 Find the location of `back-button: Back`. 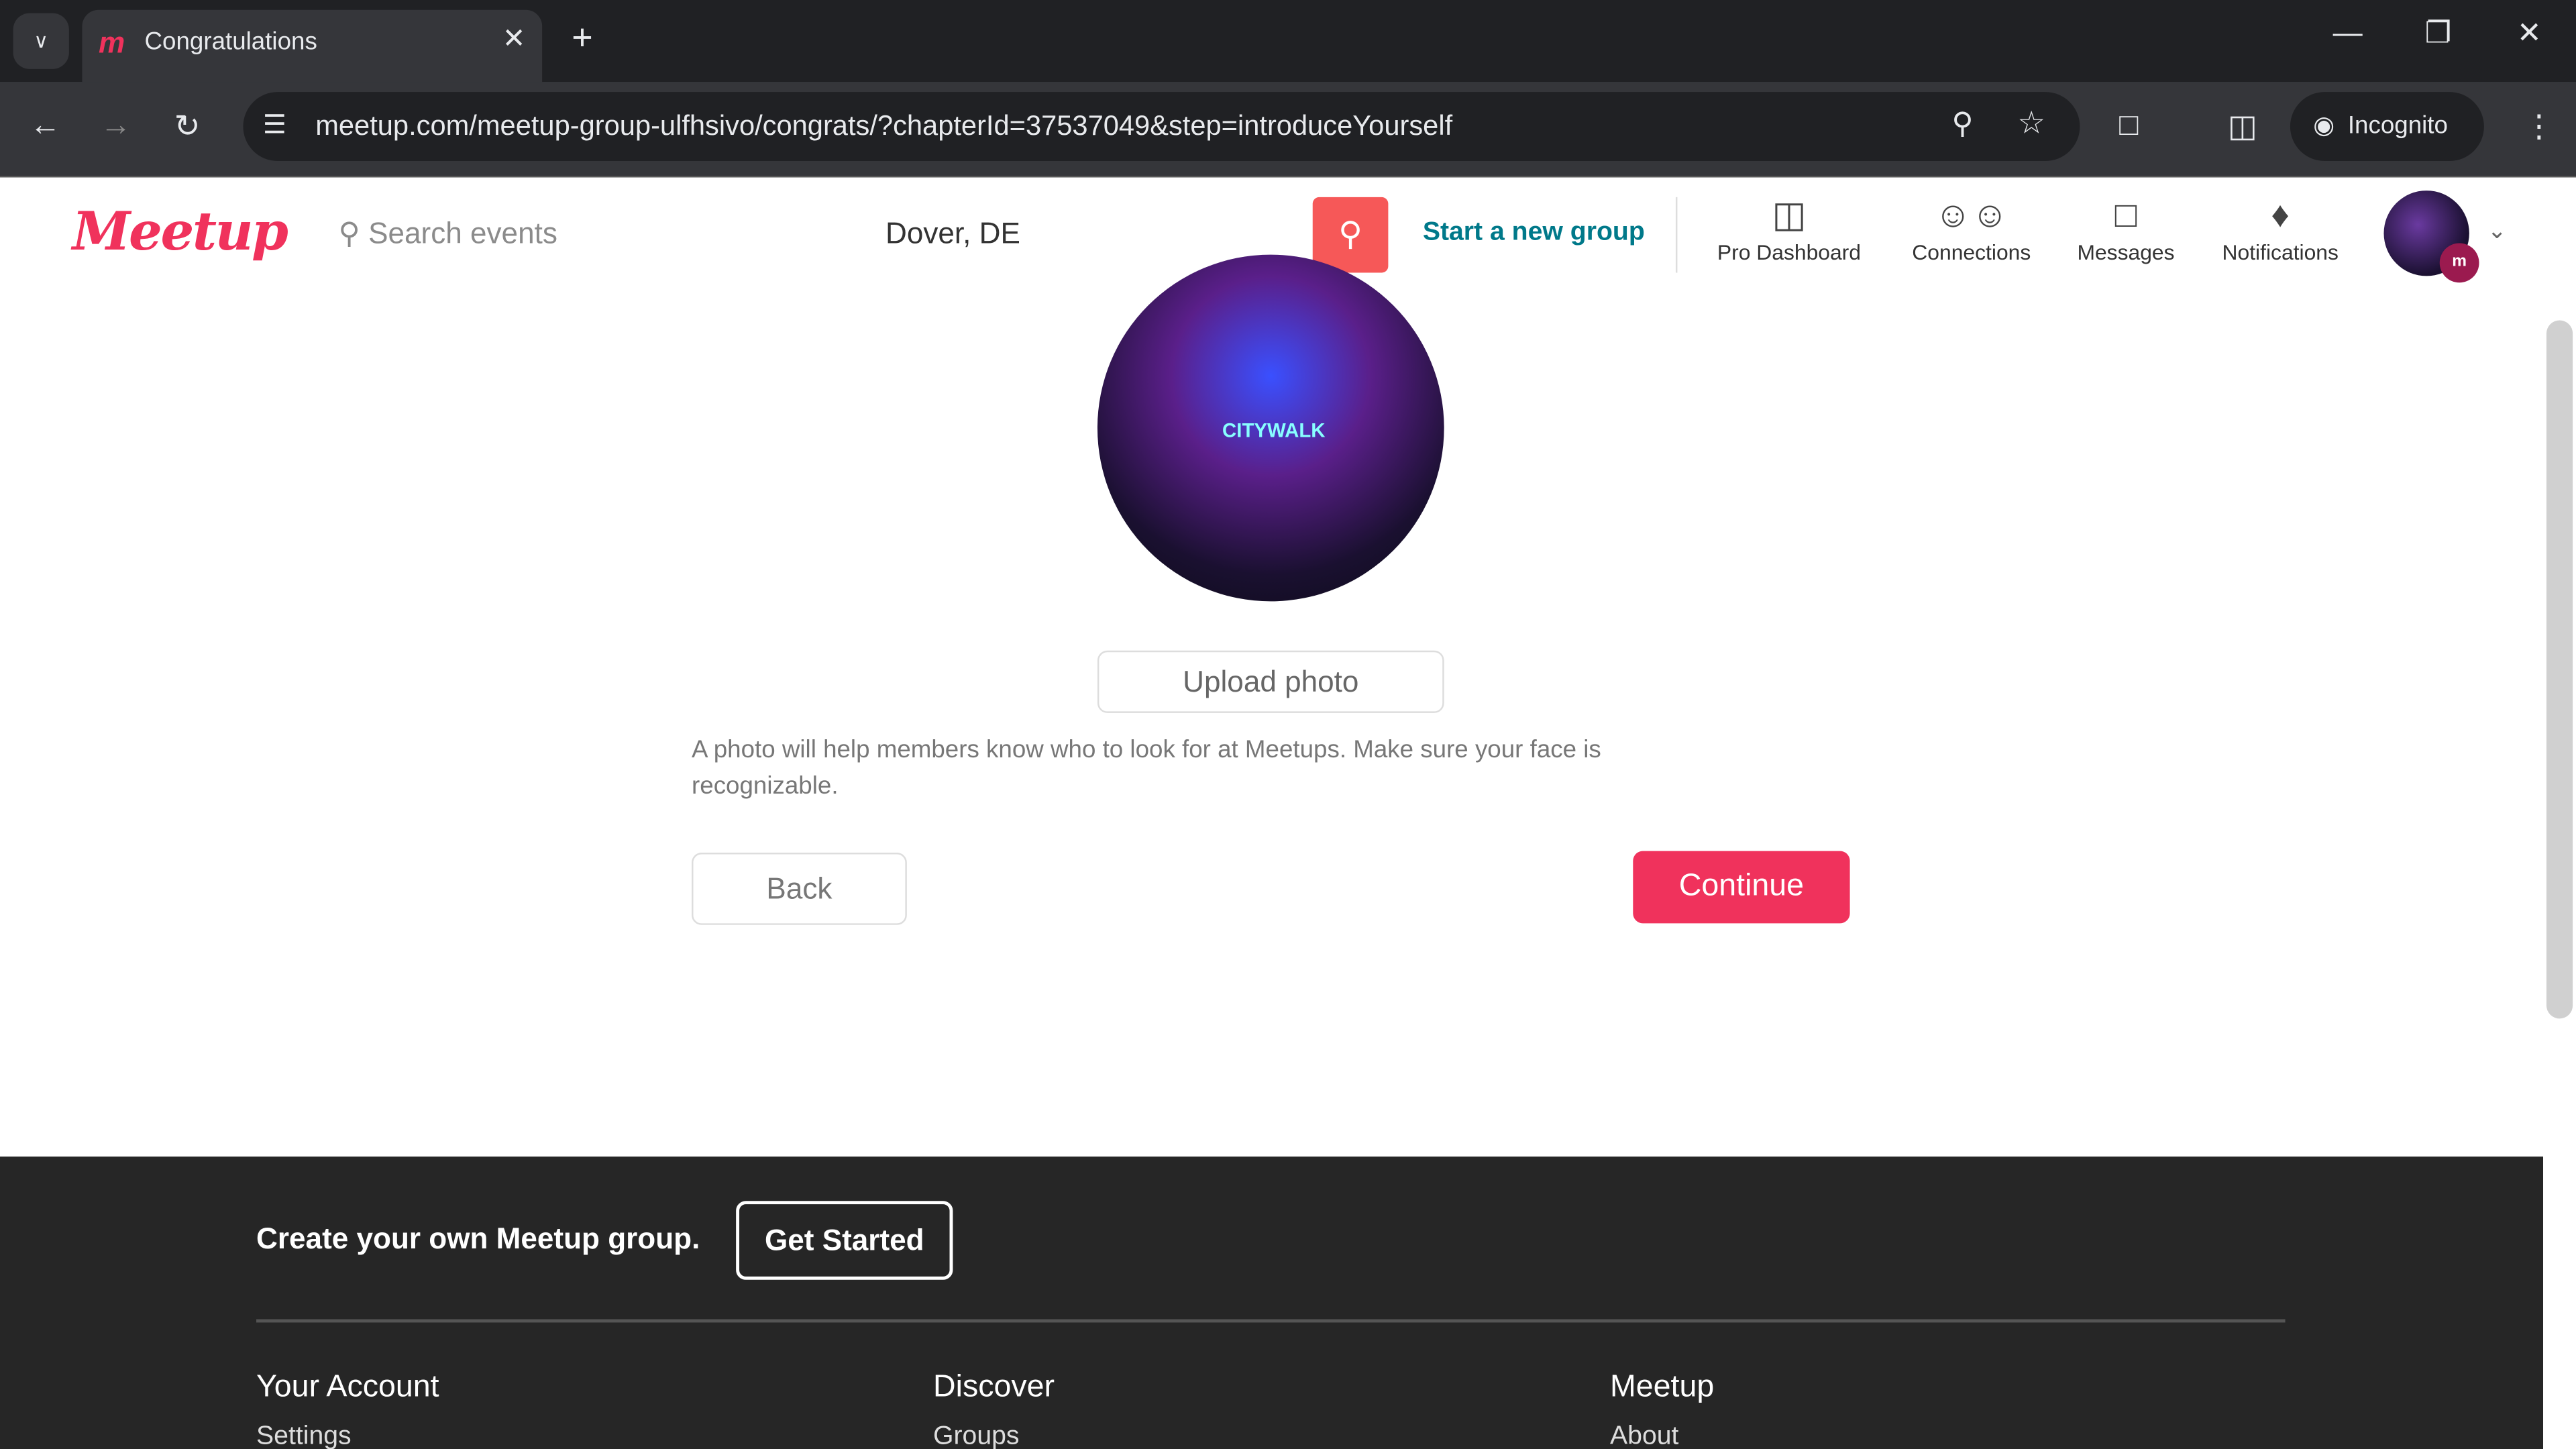

back-button: Back is located at coordinates (799, 889).